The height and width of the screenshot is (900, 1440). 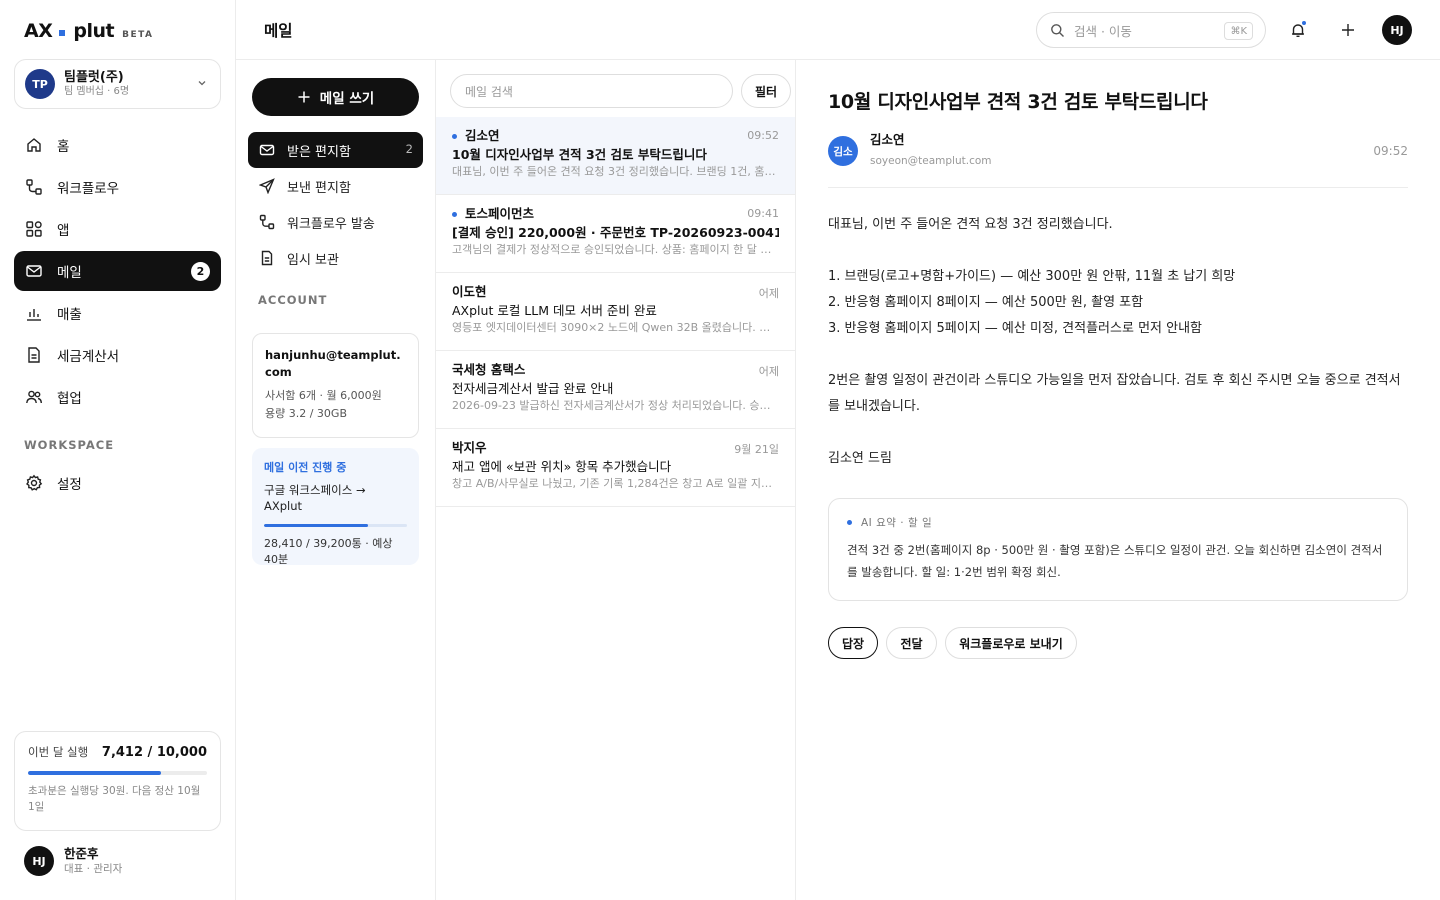 I want to click on apps-icon, so click(x=34, y=229).